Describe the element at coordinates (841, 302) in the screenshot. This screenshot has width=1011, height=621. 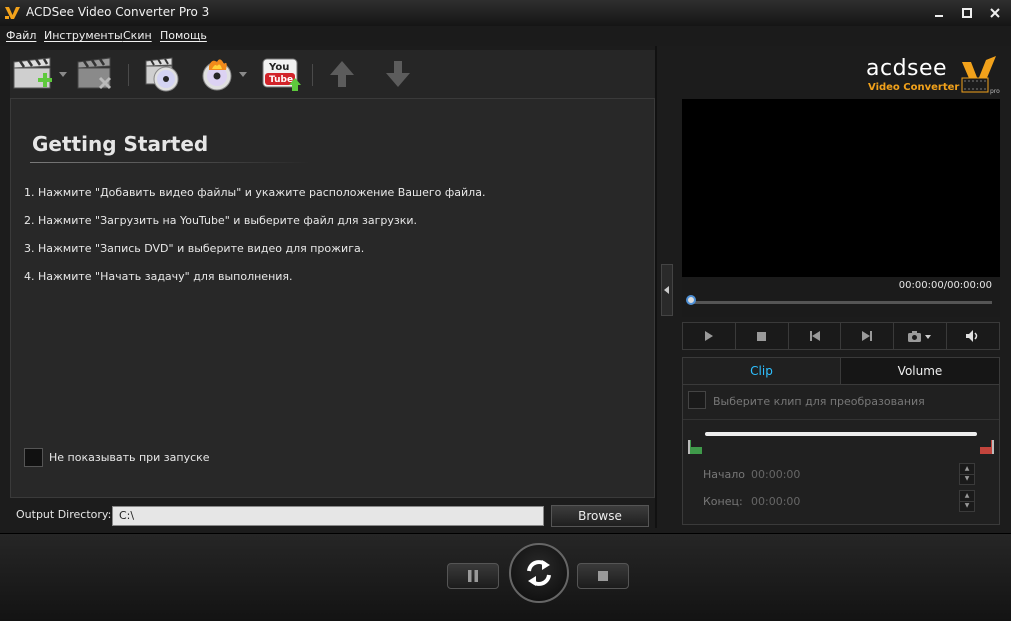
I see `seek-track` at that location.